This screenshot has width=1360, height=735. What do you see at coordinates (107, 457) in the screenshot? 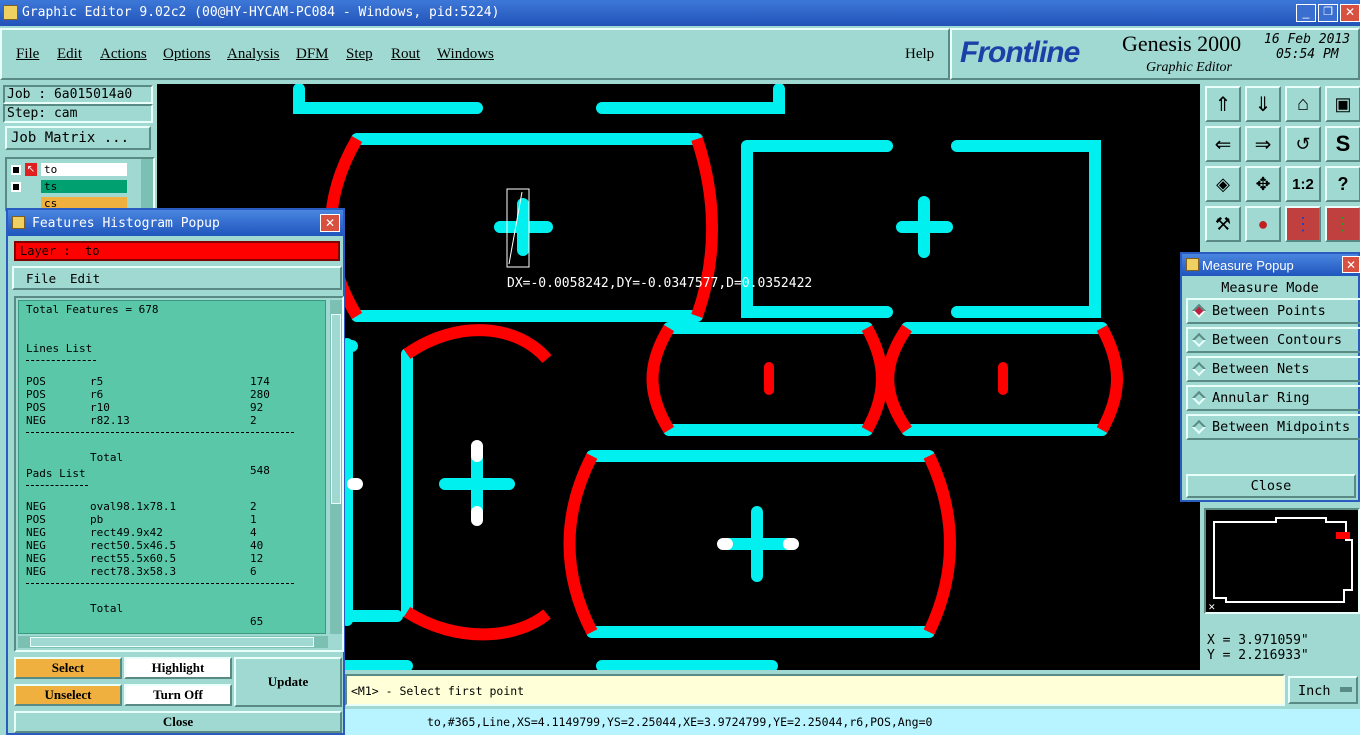
I see `lines-total-label: Total` at bounding box center [107, 457].